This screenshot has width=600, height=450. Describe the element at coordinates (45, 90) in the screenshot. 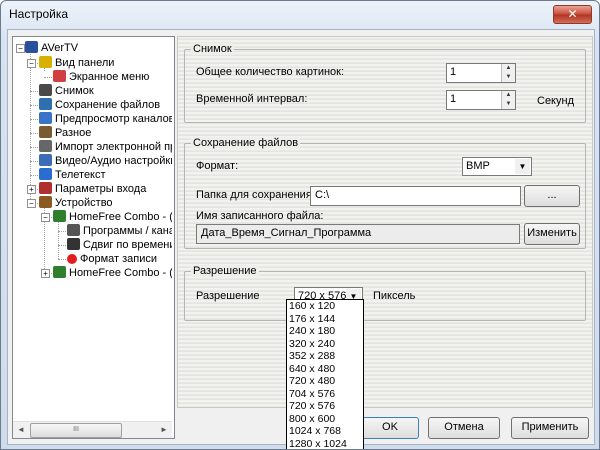

I see `snapshot-icon` at that location.